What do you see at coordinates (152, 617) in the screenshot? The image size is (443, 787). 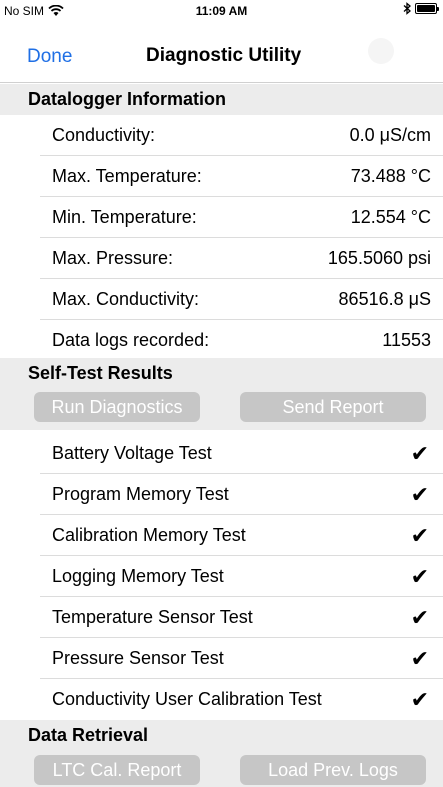 I see `test-label: Temperature Sensor Test` at bounding box center [152, 617].